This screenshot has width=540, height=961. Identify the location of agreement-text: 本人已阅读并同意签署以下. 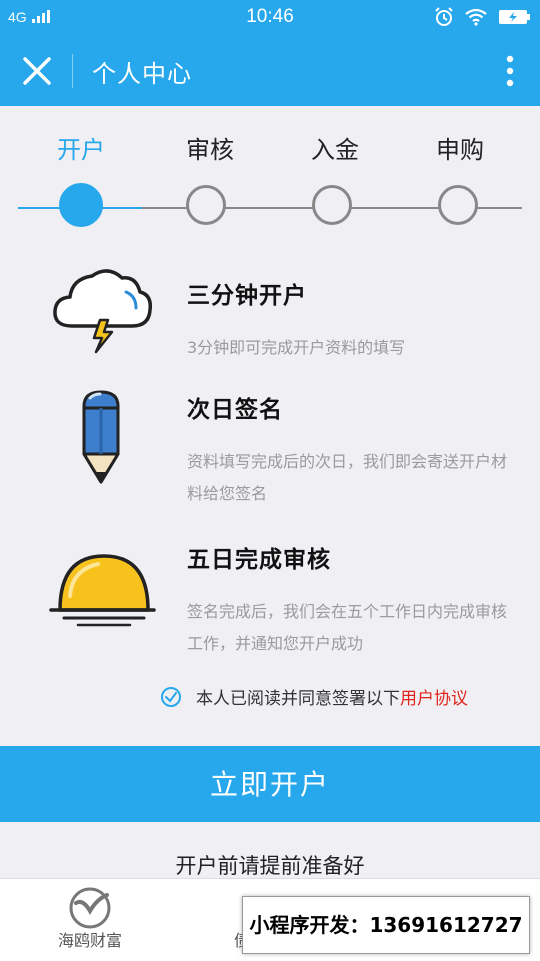
(298, 699).